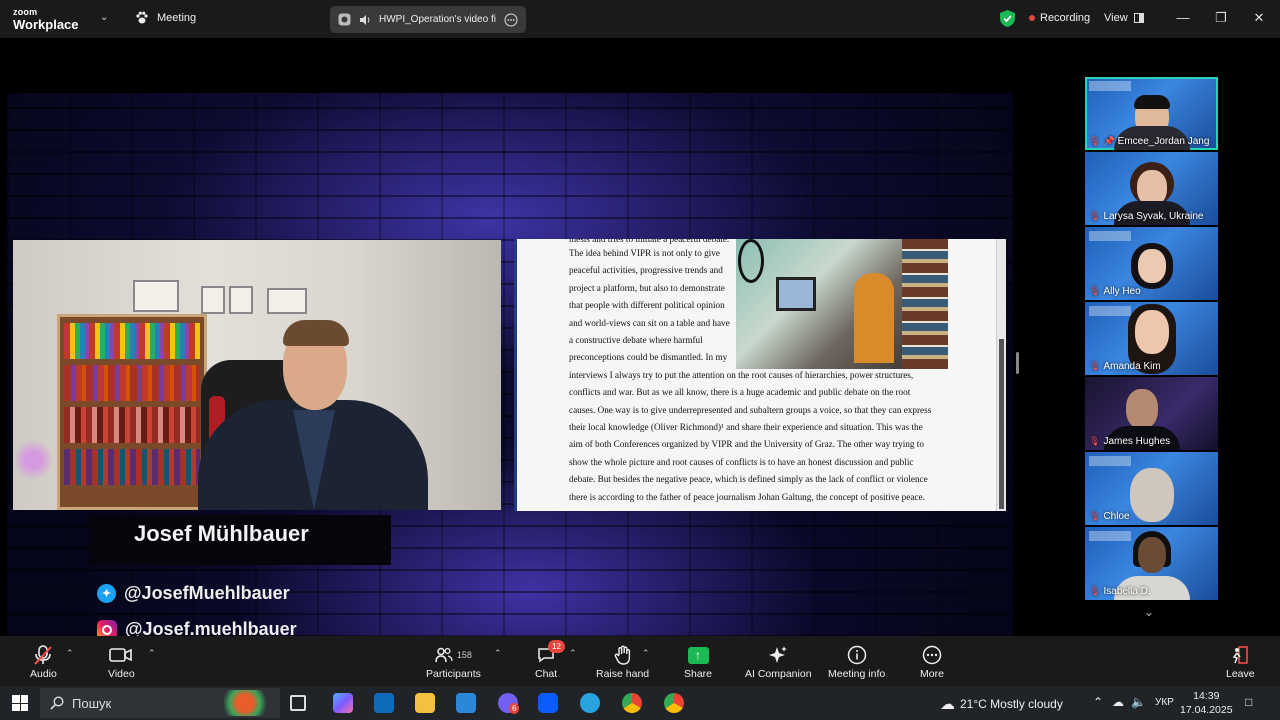 Image resolution: width=1280 pixels, height=720 pixels. What do you see at coordinates (1118, 702) in the screenshot?
I see `network-icon: ☁` at bounding box center [1118, 702].